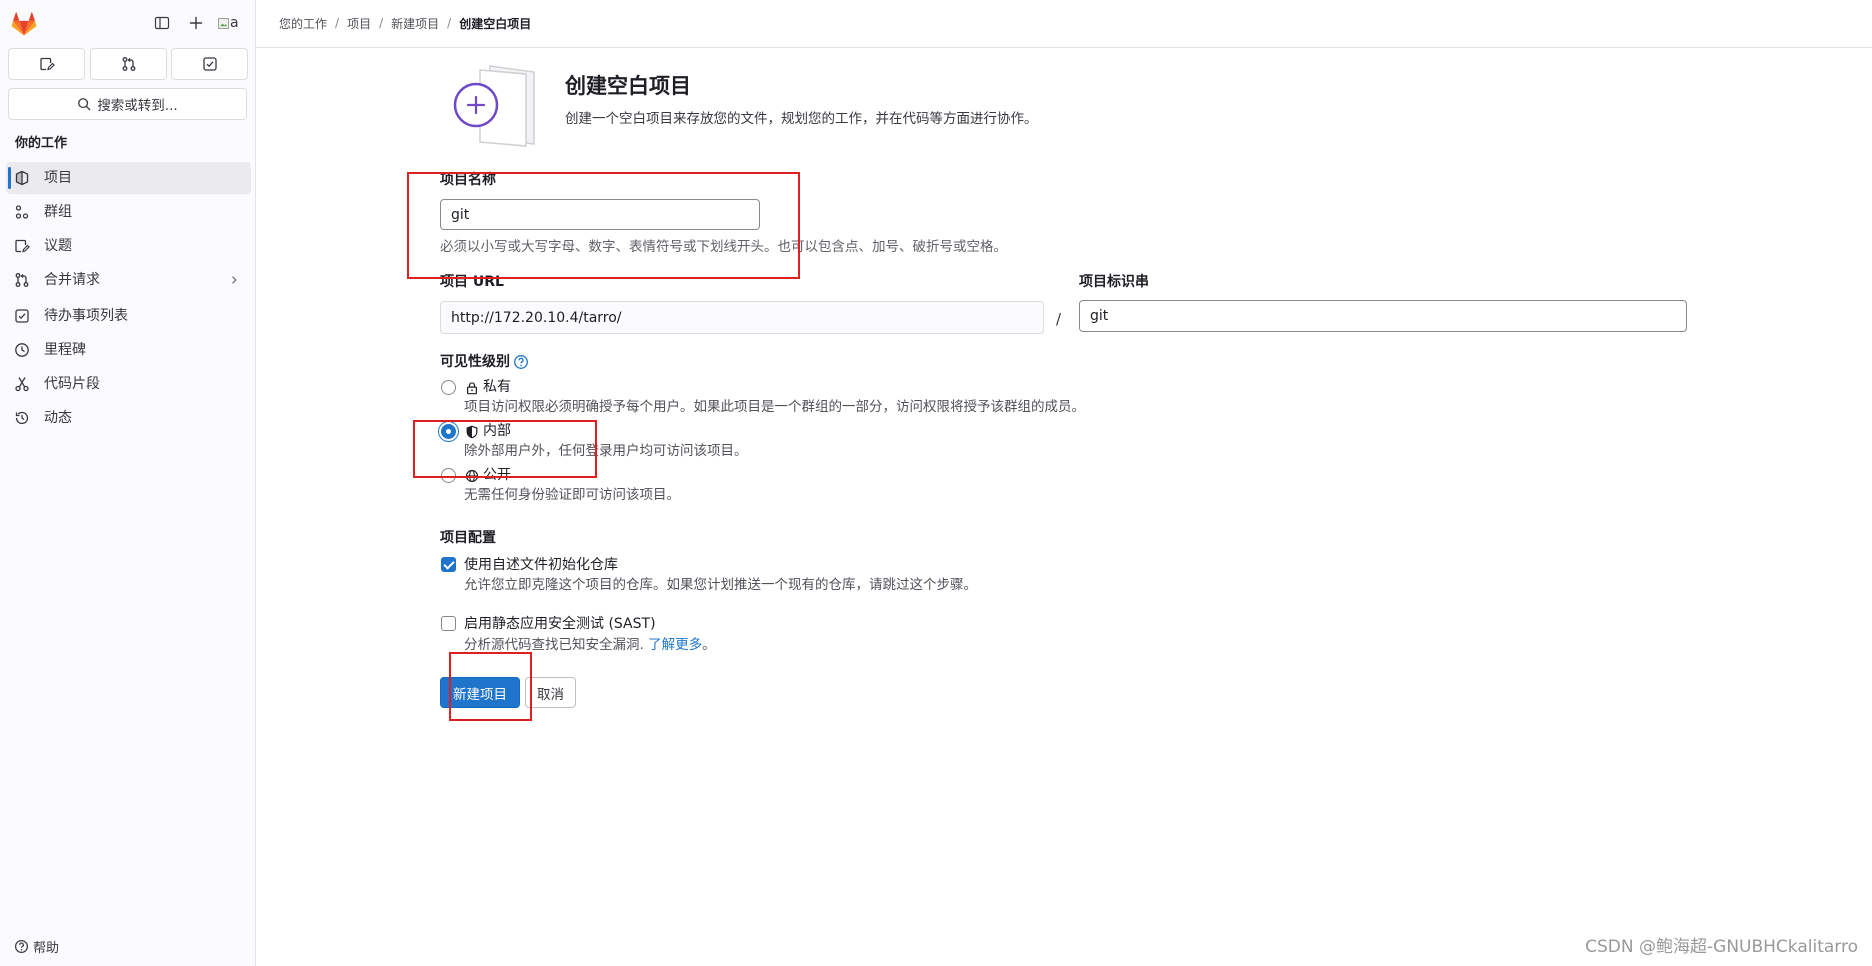 The width and height of the screenshot is (1872, 966). I want to click on create-project-button: 新建项目, so click(480, 692).